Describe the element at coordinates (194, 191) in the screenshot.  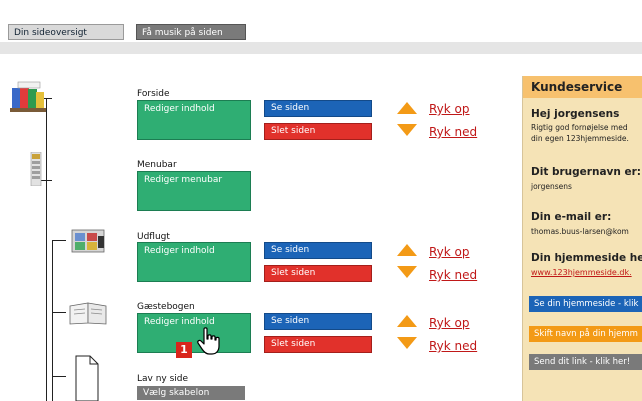
I see `edit-menubar-button: Rediger menubar` at that location.